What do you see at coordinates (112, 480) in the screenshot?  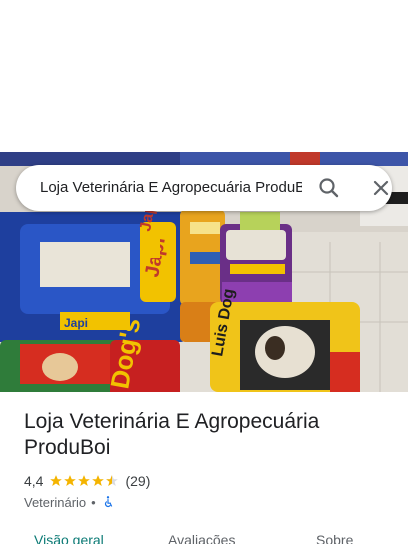 I see `half-star-icon` at bounding box center [112, 480].